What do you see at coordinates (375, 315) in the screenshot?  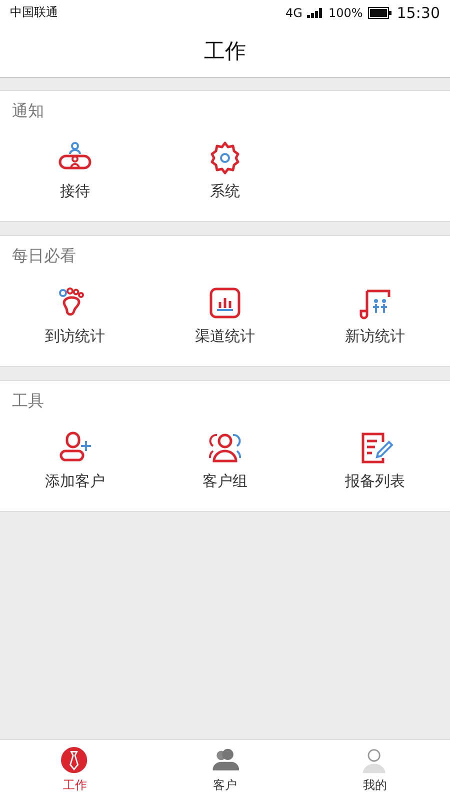 I see `shortcut-item: 新访统计` at bounding box center [375, 315].